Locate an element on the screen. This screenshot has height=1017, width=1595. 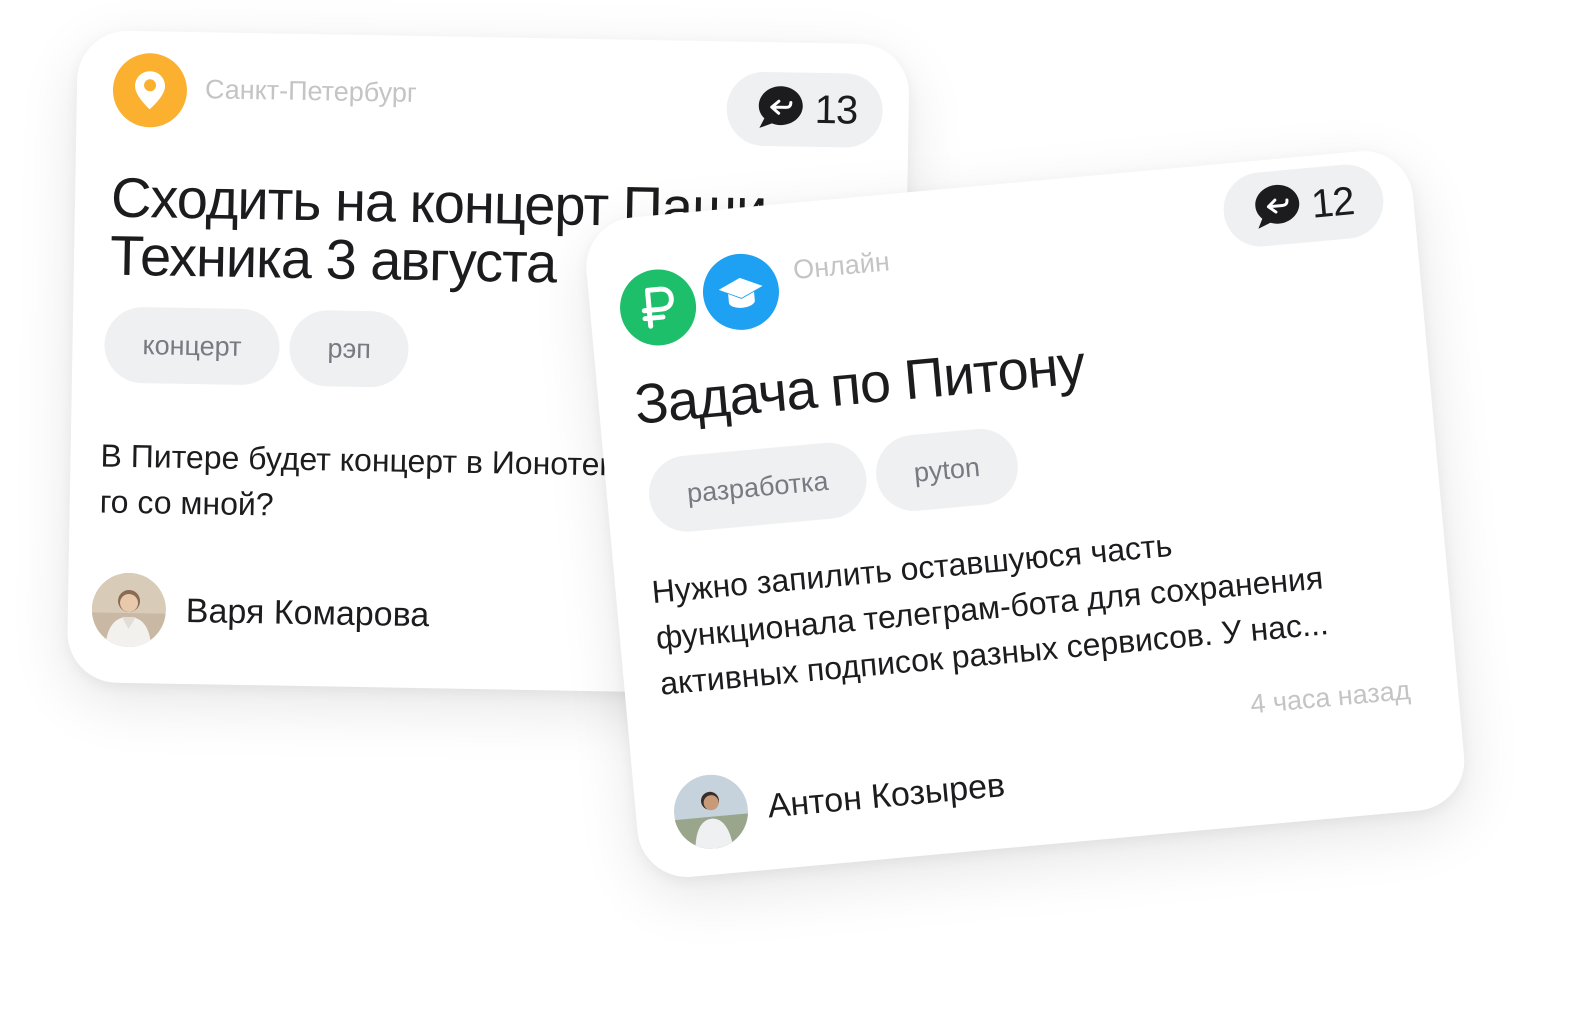
location-pin-icon is located at coordinates (150, 90).